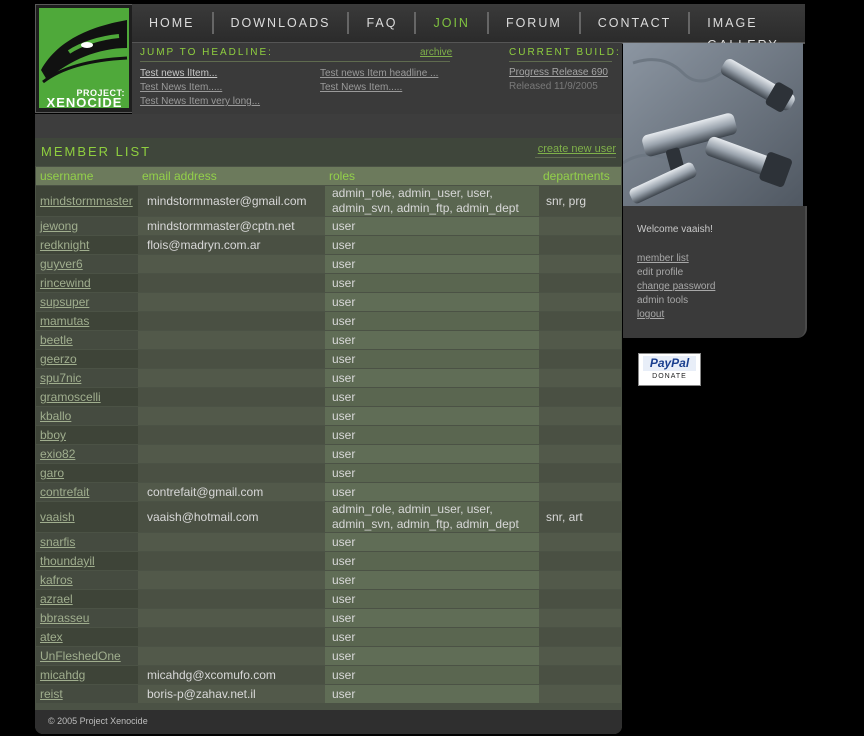 The height and width of the screenshot is (736, 864). What do you see at coordinates (56, 599) in the screenshot?
I see `username-link: azrael` at bounding box center [56, 599].